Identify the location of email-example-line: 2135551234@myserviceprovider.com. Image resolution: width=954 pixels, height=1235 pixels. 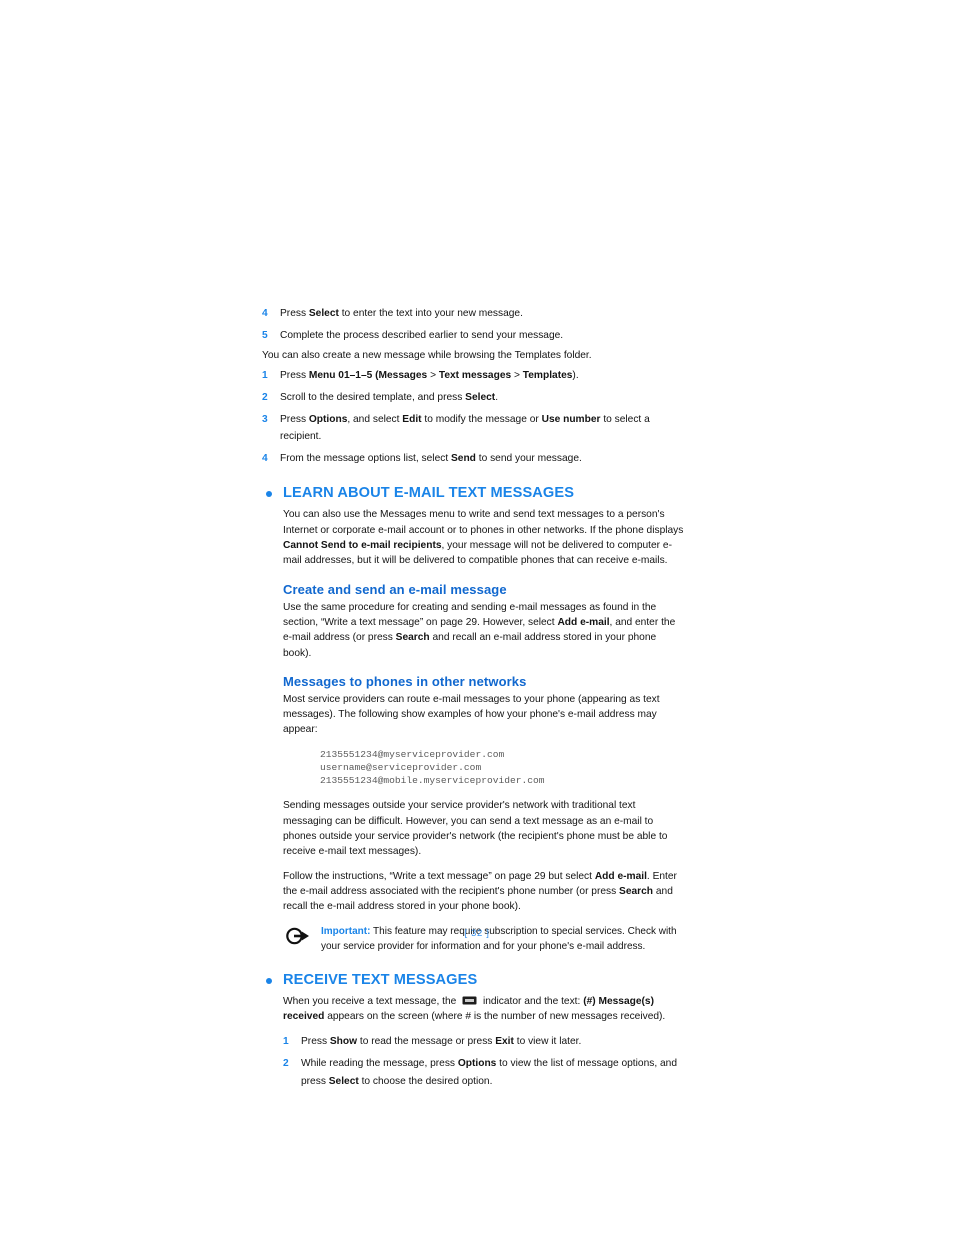
(412, 754).